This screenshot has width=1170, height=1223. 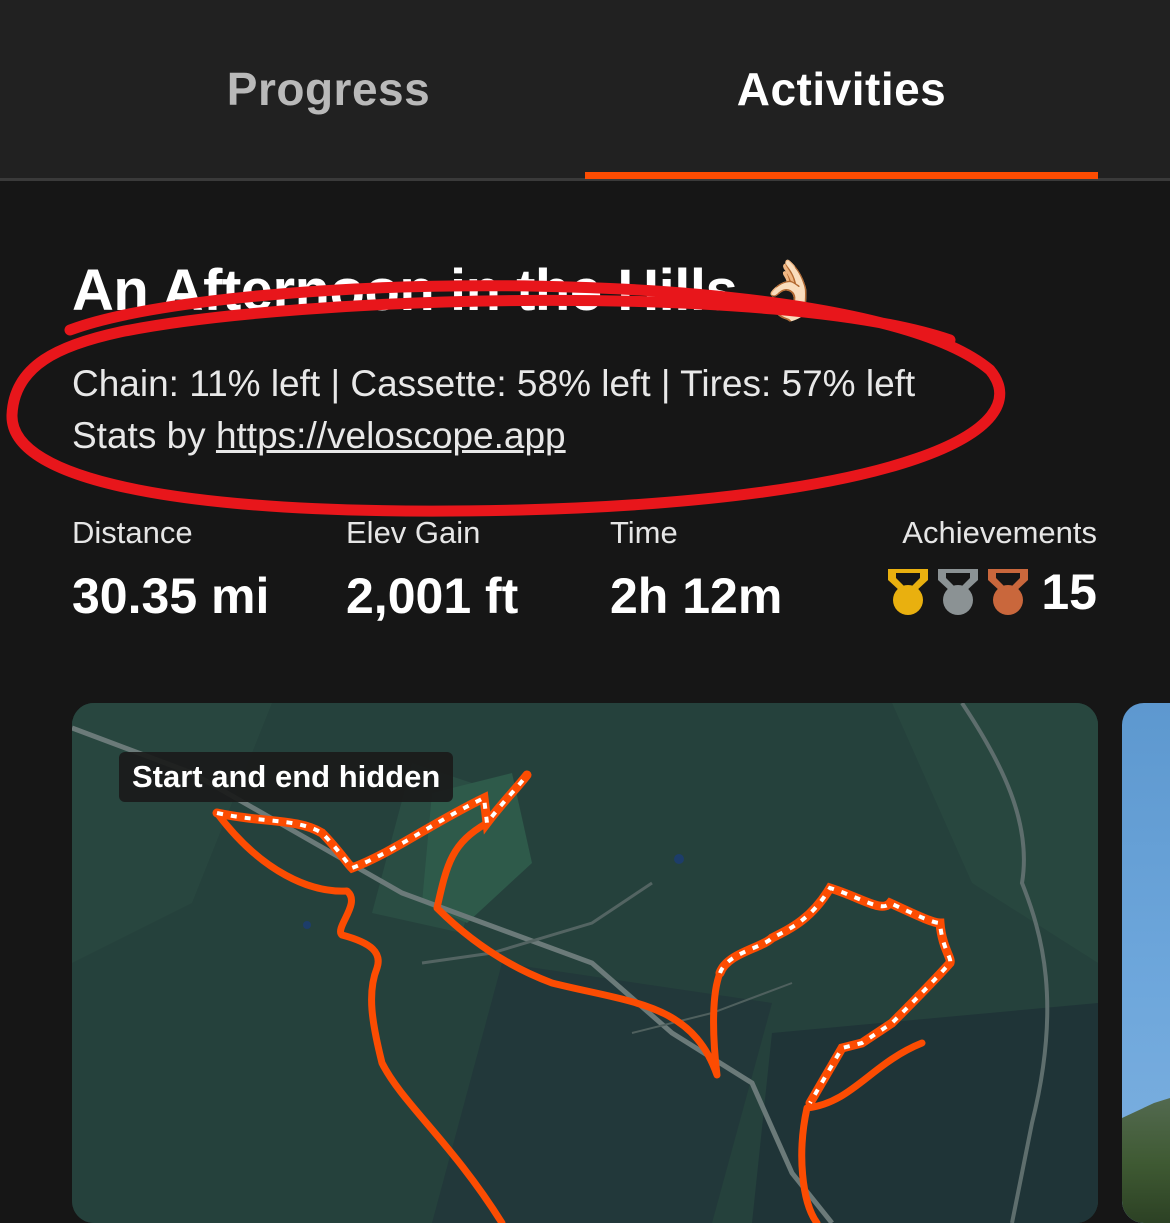 What do you see at coordinates (841, 89) in the screenshot?
I see `tab-activities: Activities` at bounding box center [841, 89].